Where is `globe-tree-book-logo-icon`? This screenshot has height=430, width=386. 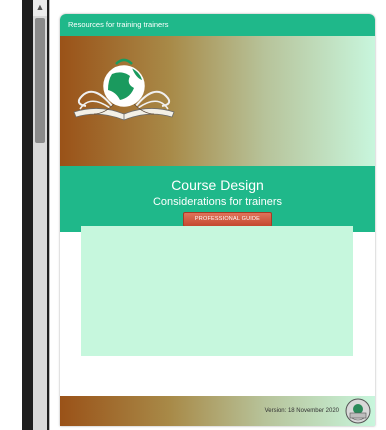
globe-tree-book-logo-icon is located at coordinates (124, 89).